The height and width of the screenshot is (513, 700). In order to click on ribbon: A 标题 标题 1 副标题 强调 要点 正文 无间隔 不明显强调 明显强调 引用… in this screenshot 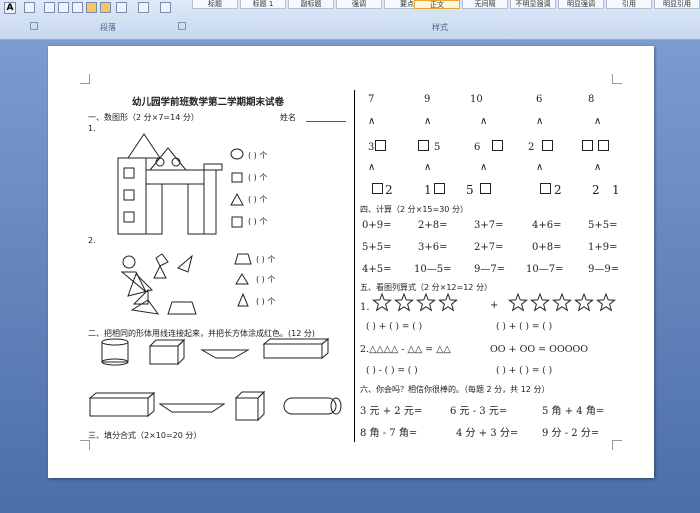, I will do `click(350, 20)`.